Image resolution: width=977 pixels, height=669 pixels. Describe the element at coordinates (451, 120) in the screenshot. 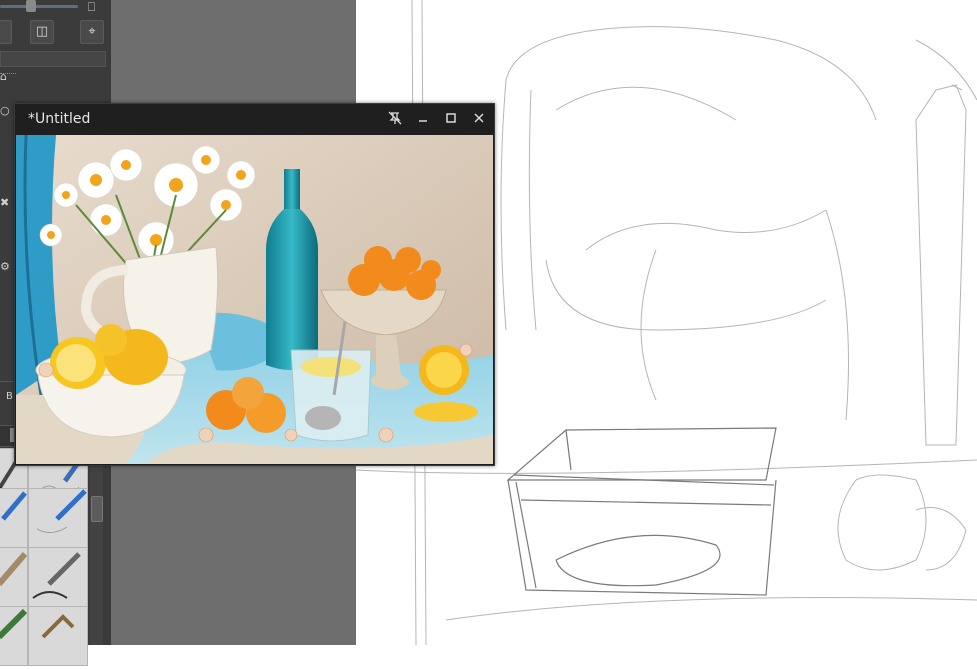

I see `maximize-icon` at that location.